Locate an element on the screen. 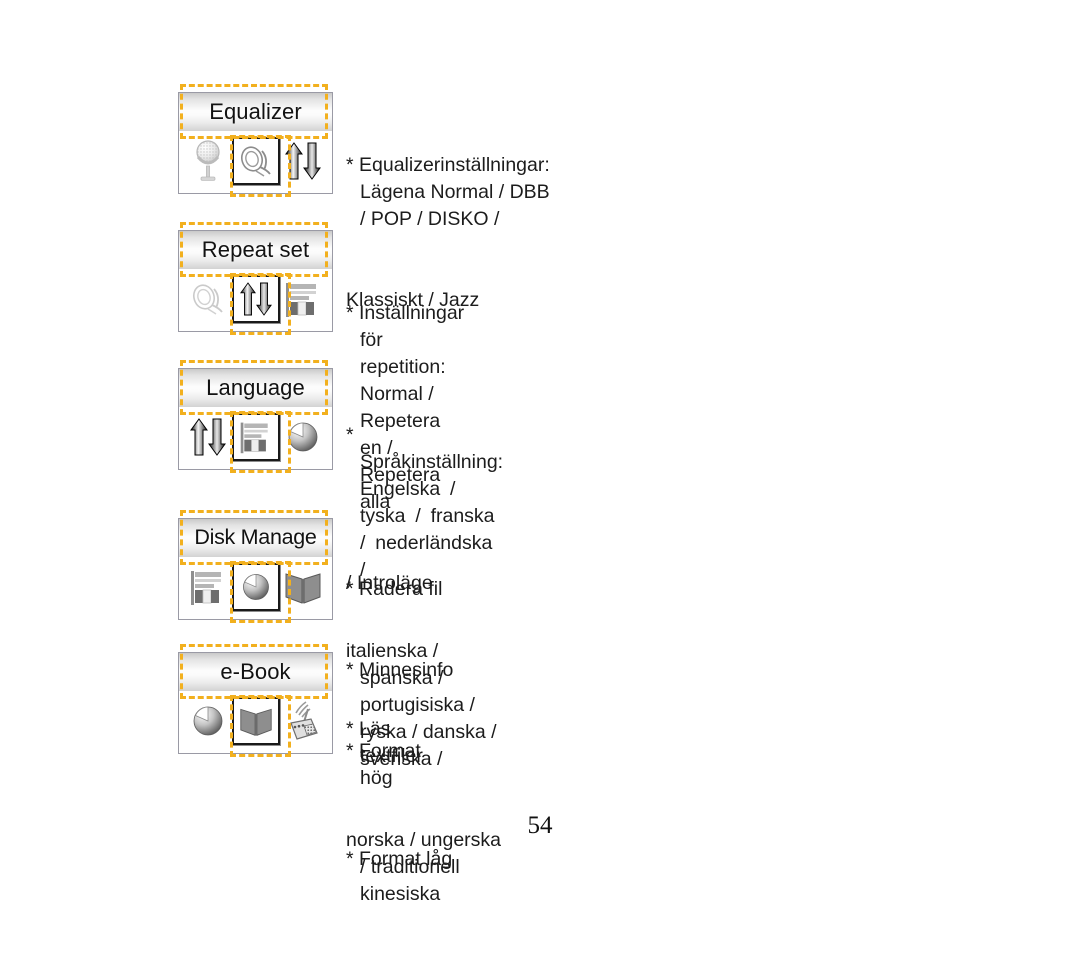  panel-title-repeat-set: Repeat set is located at coordinates (255, 250).